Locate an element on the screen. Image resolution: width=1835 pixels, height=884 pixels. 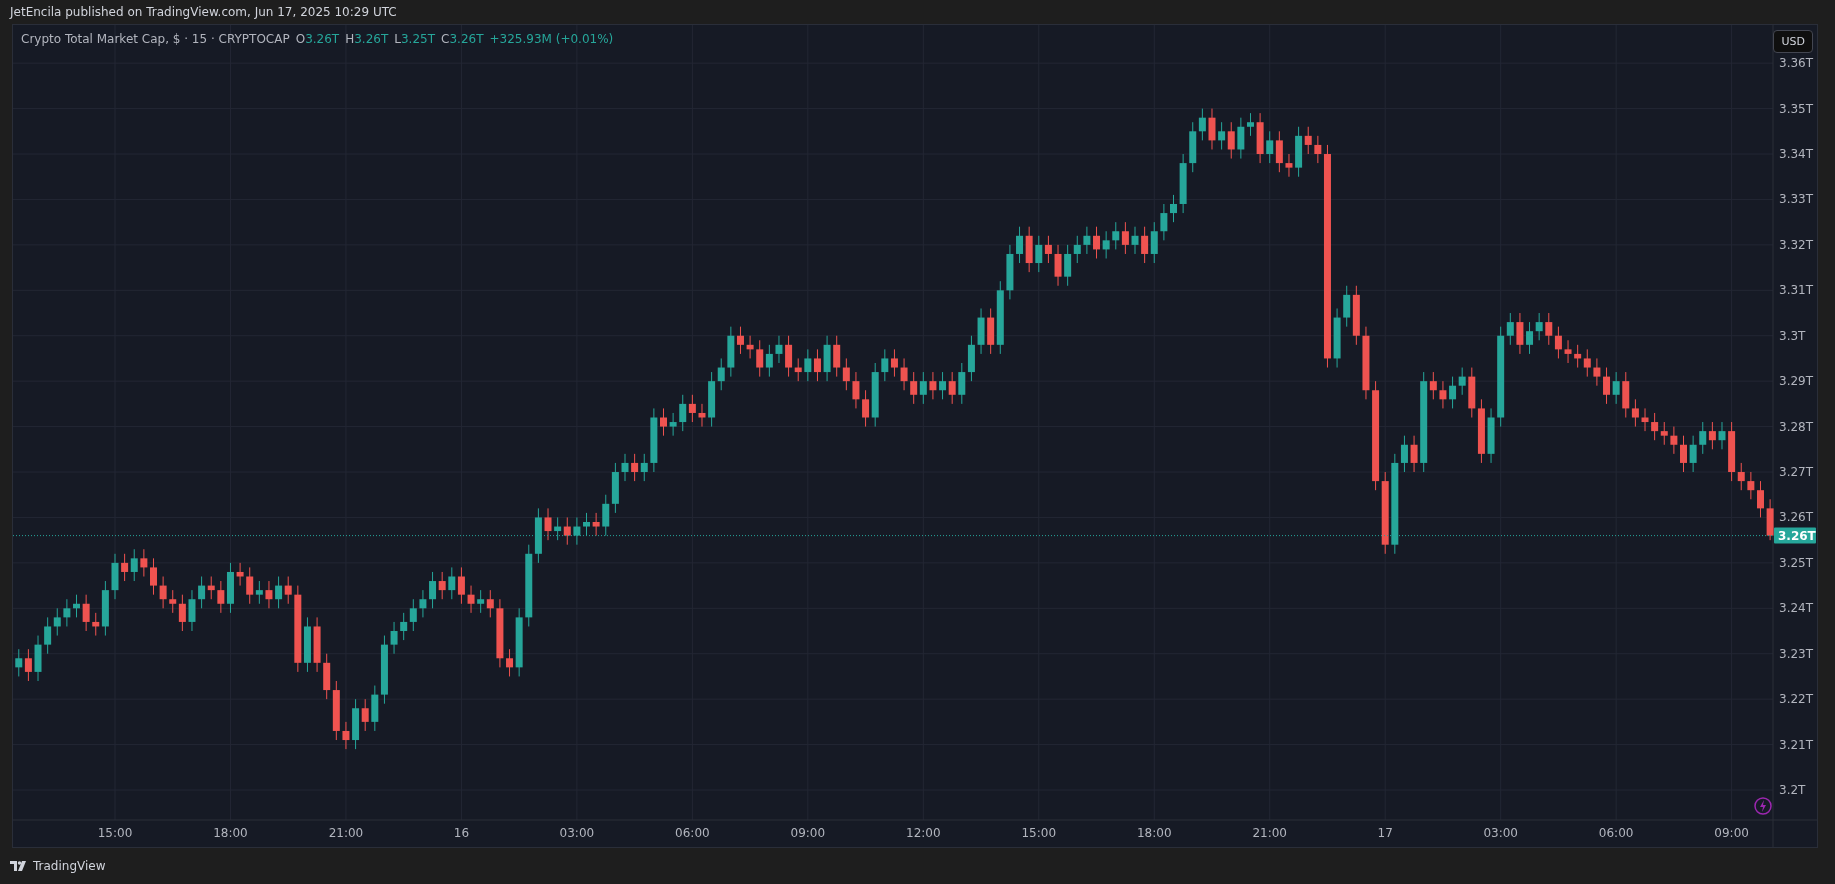
price-change: +325.93M (+0.01%) is located at coordinates (551, 39).